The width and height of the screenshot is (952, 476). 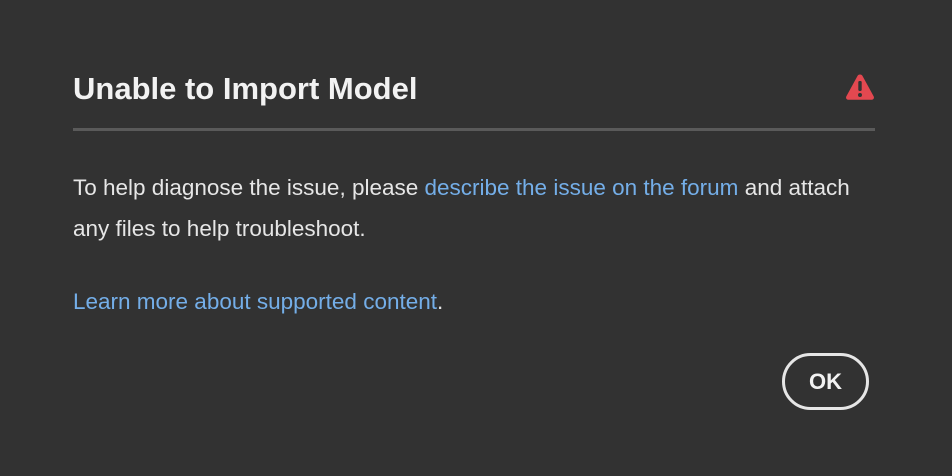 I want to click on alert-triangle-icon, so click(x=860, y=87).